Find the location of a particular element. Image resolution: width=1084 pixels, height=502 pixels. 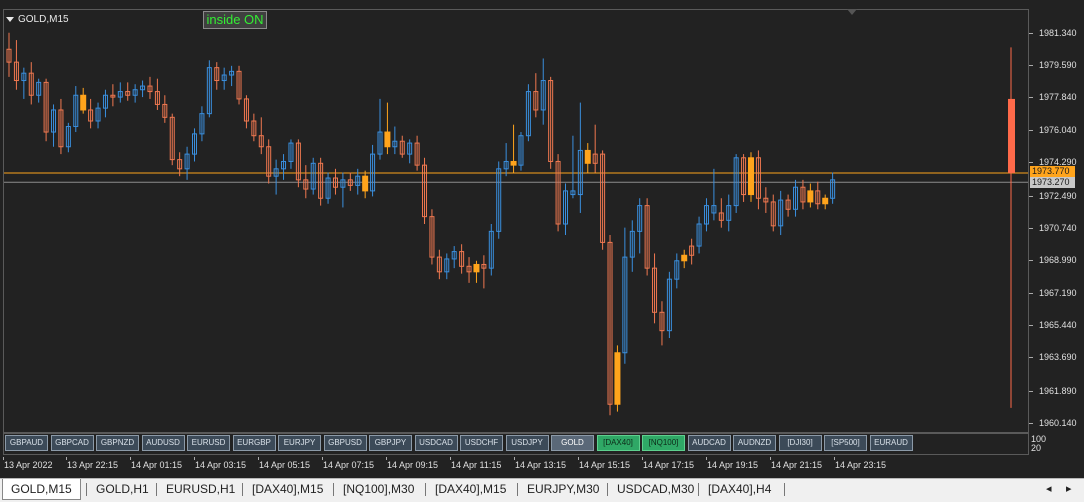

inside-toggle-button: inside ON is located at coordinates (235, 20).